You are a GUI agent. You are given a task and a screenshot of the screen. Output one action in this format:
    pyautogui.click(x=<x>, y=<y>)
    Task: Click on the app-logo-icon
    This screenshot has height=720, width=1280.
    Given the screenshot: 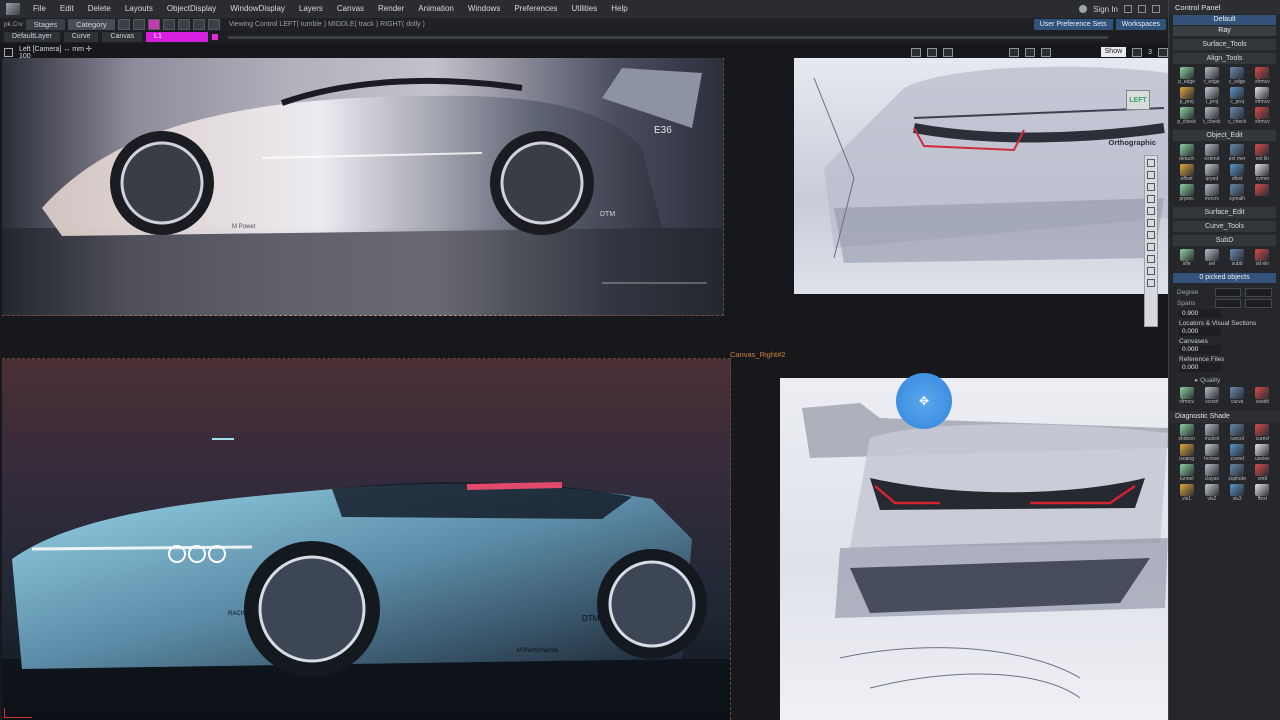 What is the action you would take?
    pyautogui.click(x=13, y=9)
    